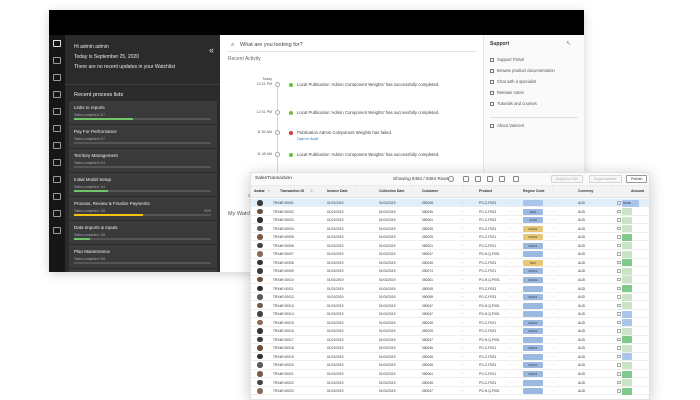  I want to click on transaction-id-cell: TRX#E:00015, so click(283, 323).